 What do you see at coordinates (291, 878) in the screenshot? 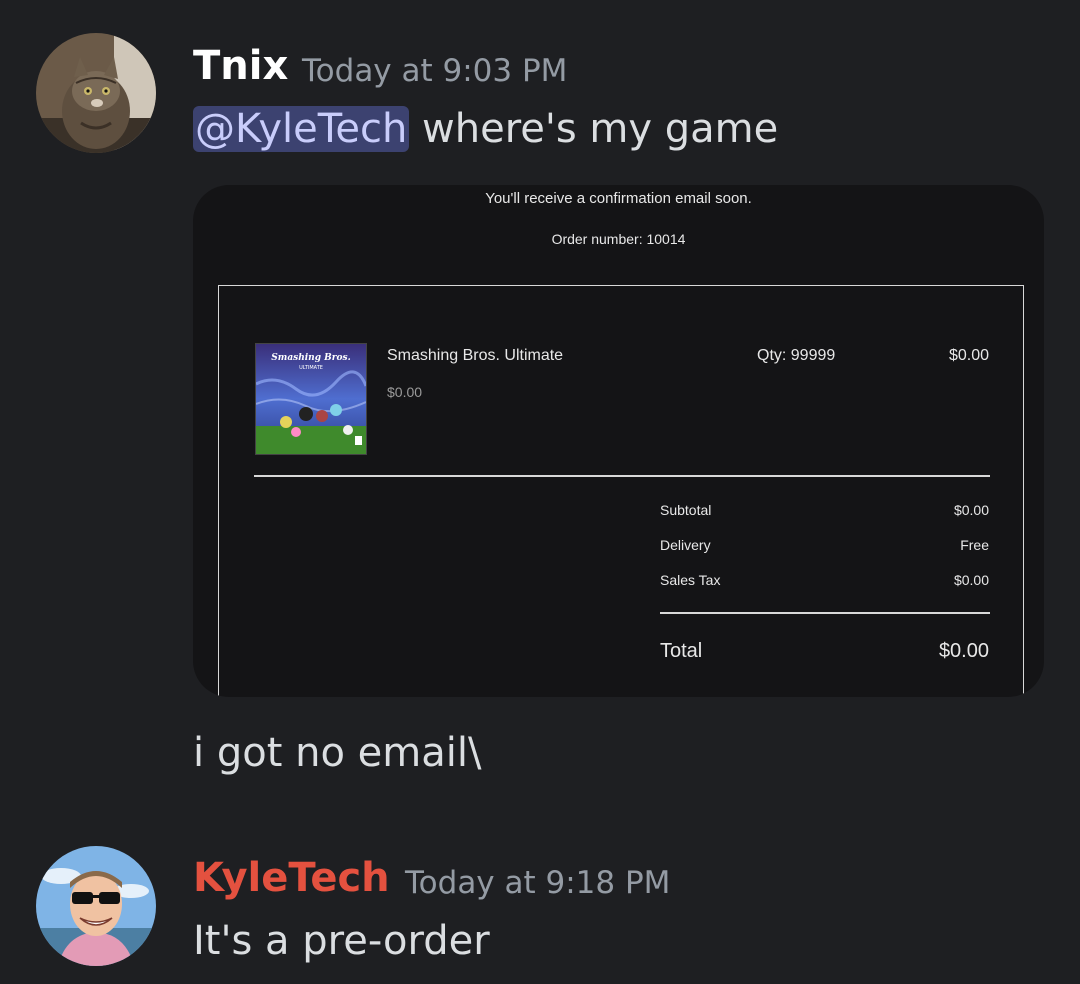
I see `username: KyleTech` at bounding box center [291, 878].